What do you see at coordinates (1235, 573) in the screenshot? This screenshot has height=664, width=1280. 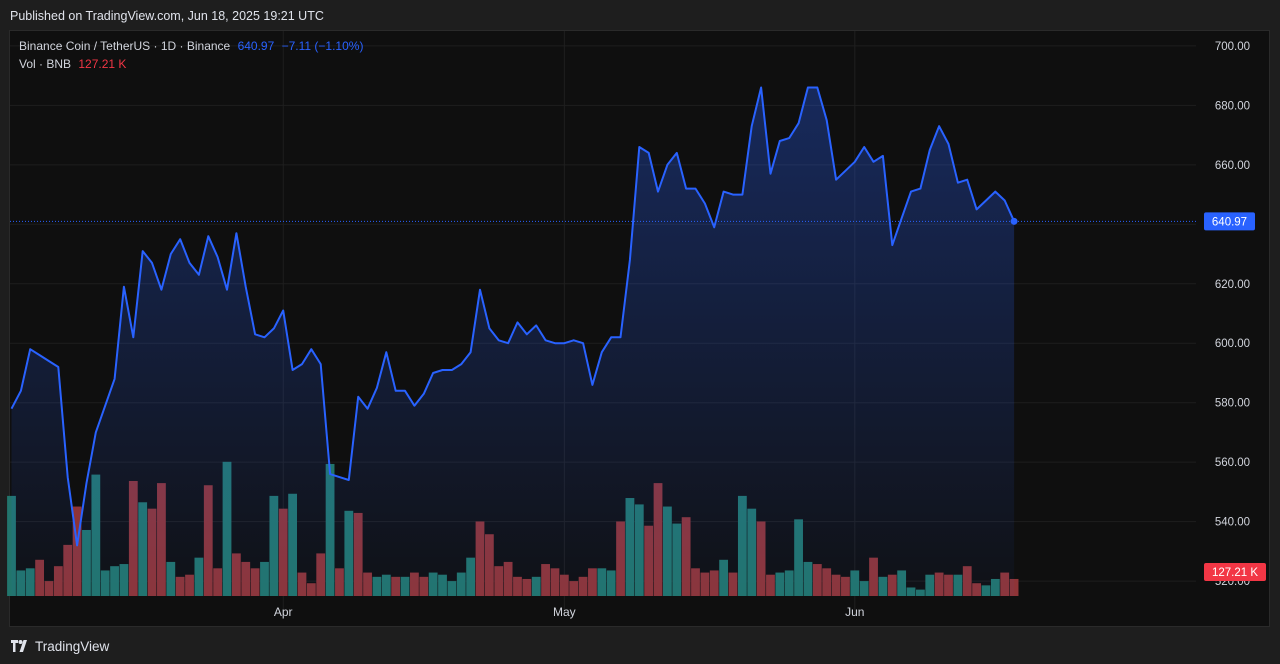 I see `volume-badge-label: 127.21 K` at bounding box center [1235, 573].